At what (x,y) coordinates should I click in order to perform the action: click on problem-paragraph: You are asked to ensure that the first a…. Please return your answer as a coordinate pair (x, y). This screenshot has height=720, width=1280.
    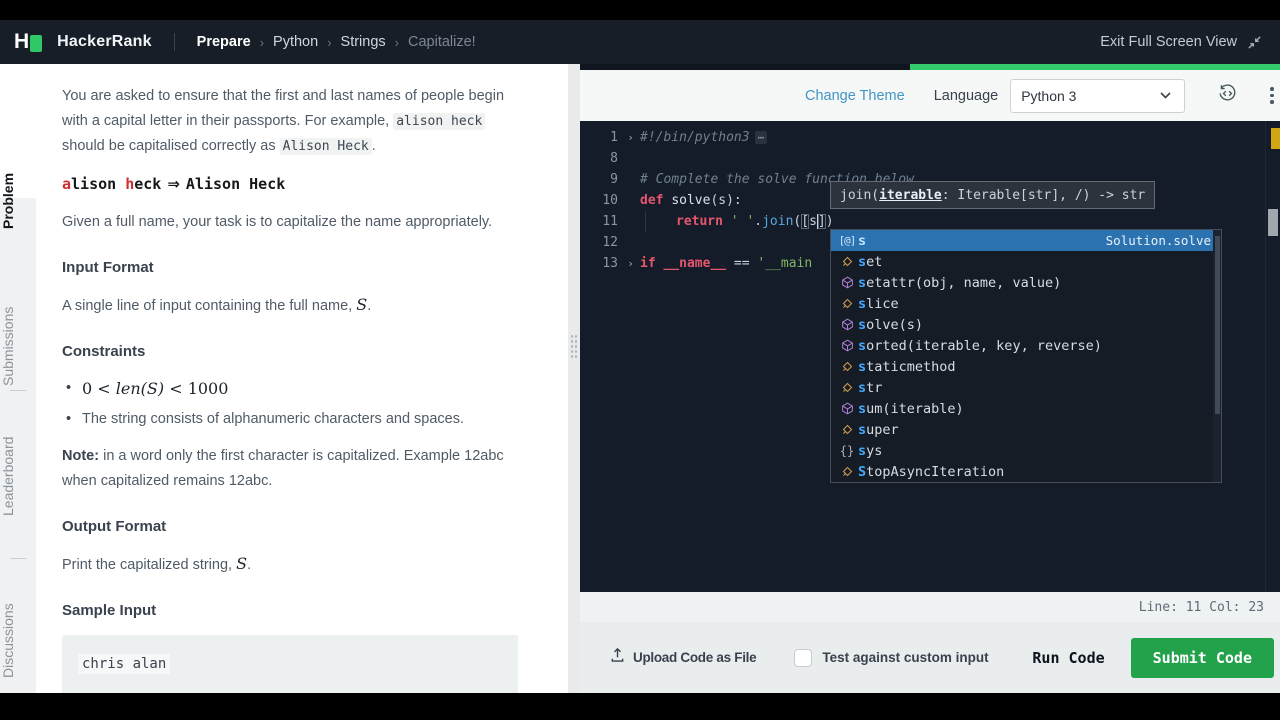
    Looking at the image, I should click on (290, 121).